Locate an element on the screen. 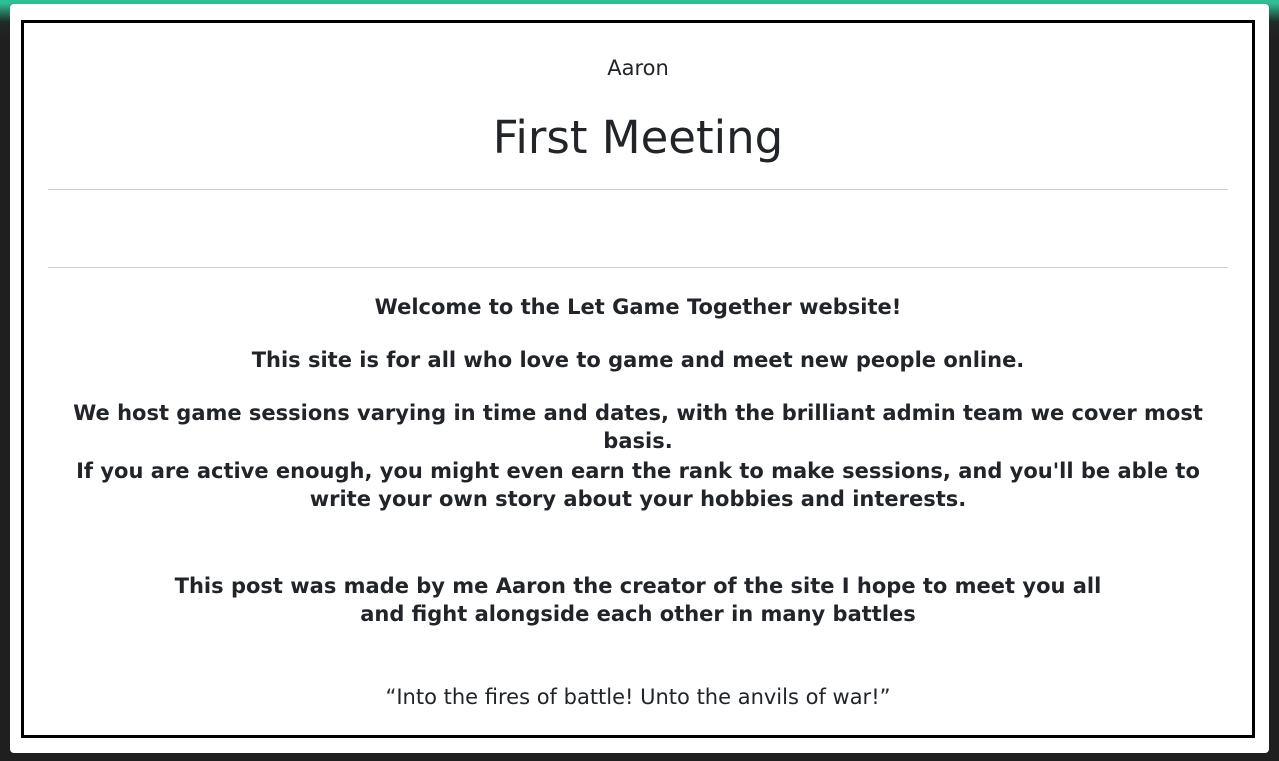  post-title: First Meeting is located at coordinates (638, 137).